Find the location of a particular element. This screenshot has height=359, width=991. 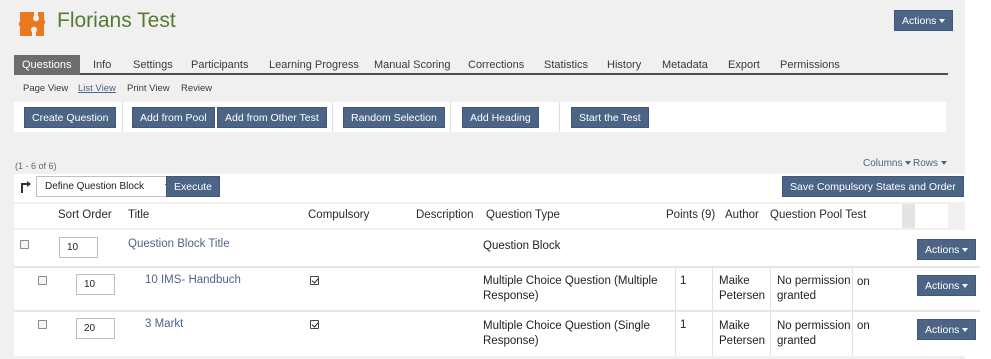

question-title-link: 10 IMS- Handbuch is located at coordinates (193, 280).